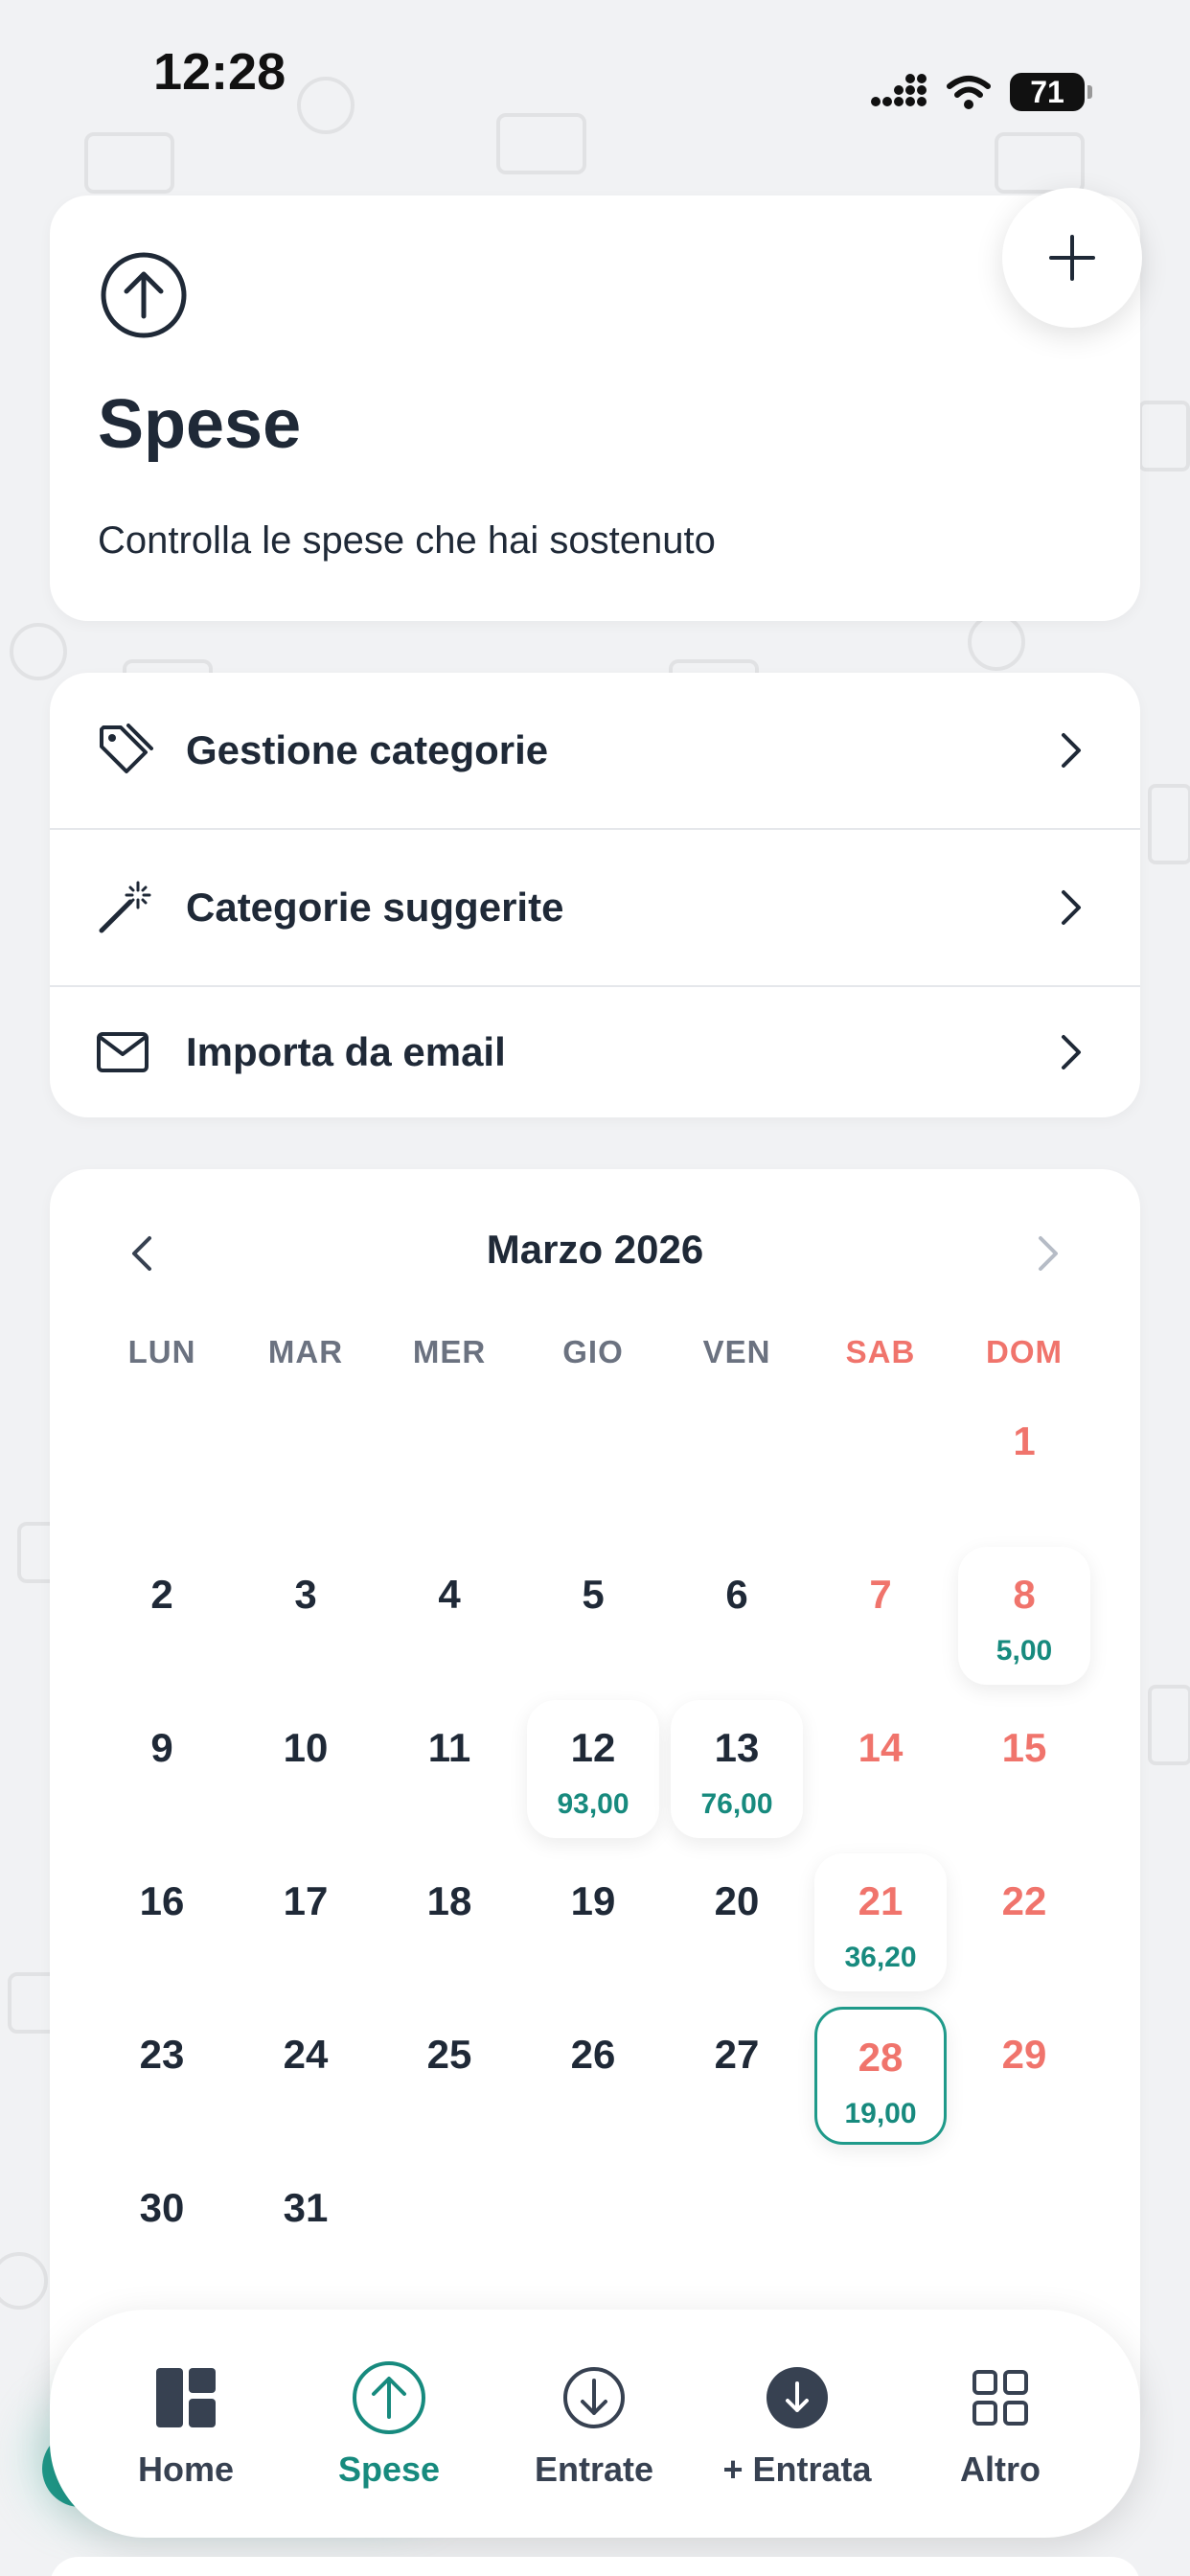 This screenshot has width=1190, height=2576. I want to click on mail-icon, so click(123, 1052).